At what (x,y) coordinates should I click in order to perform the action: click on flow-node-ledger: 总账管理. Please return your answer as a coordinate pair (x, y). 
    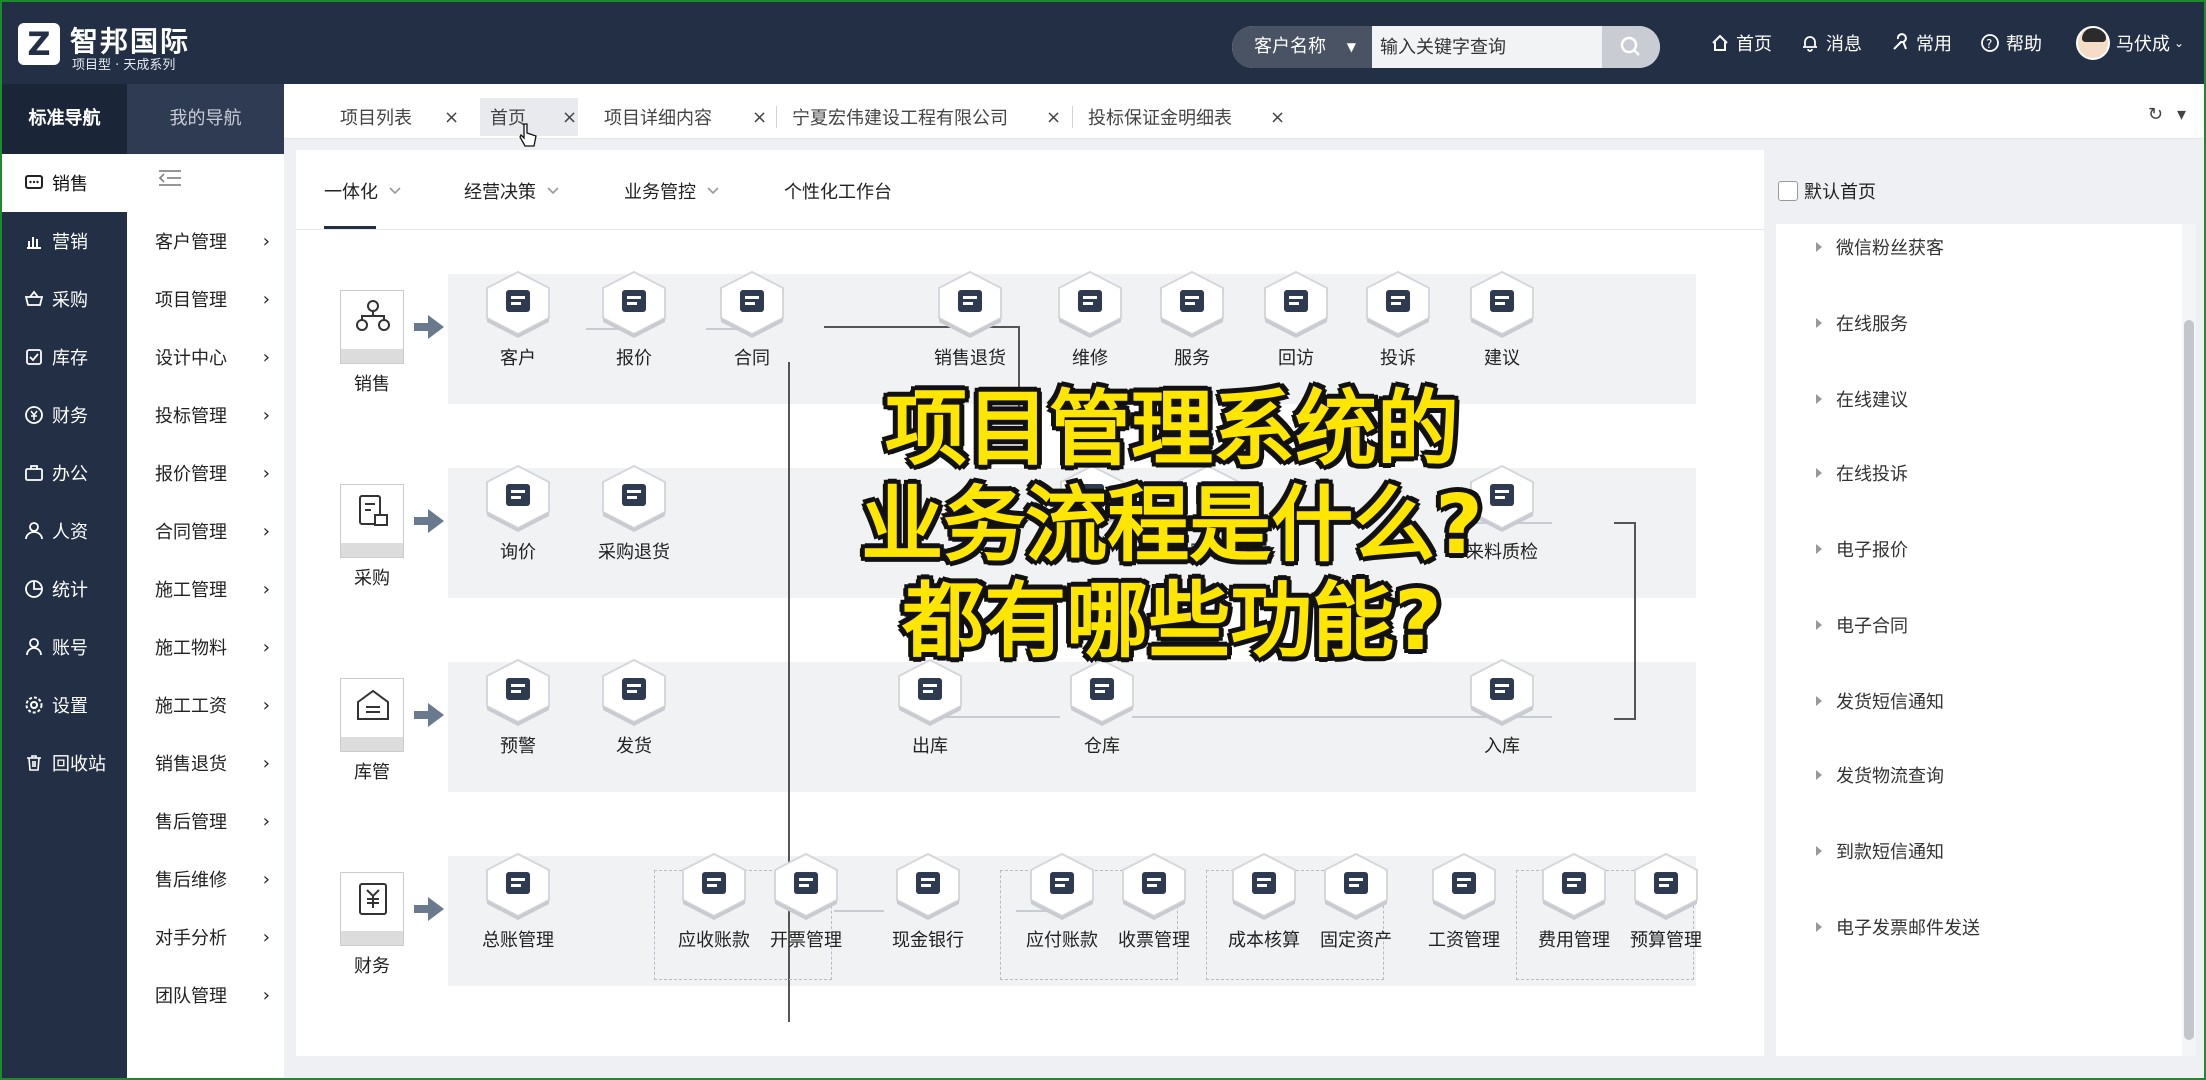
    Looking at the image, I should click on (518, 901).